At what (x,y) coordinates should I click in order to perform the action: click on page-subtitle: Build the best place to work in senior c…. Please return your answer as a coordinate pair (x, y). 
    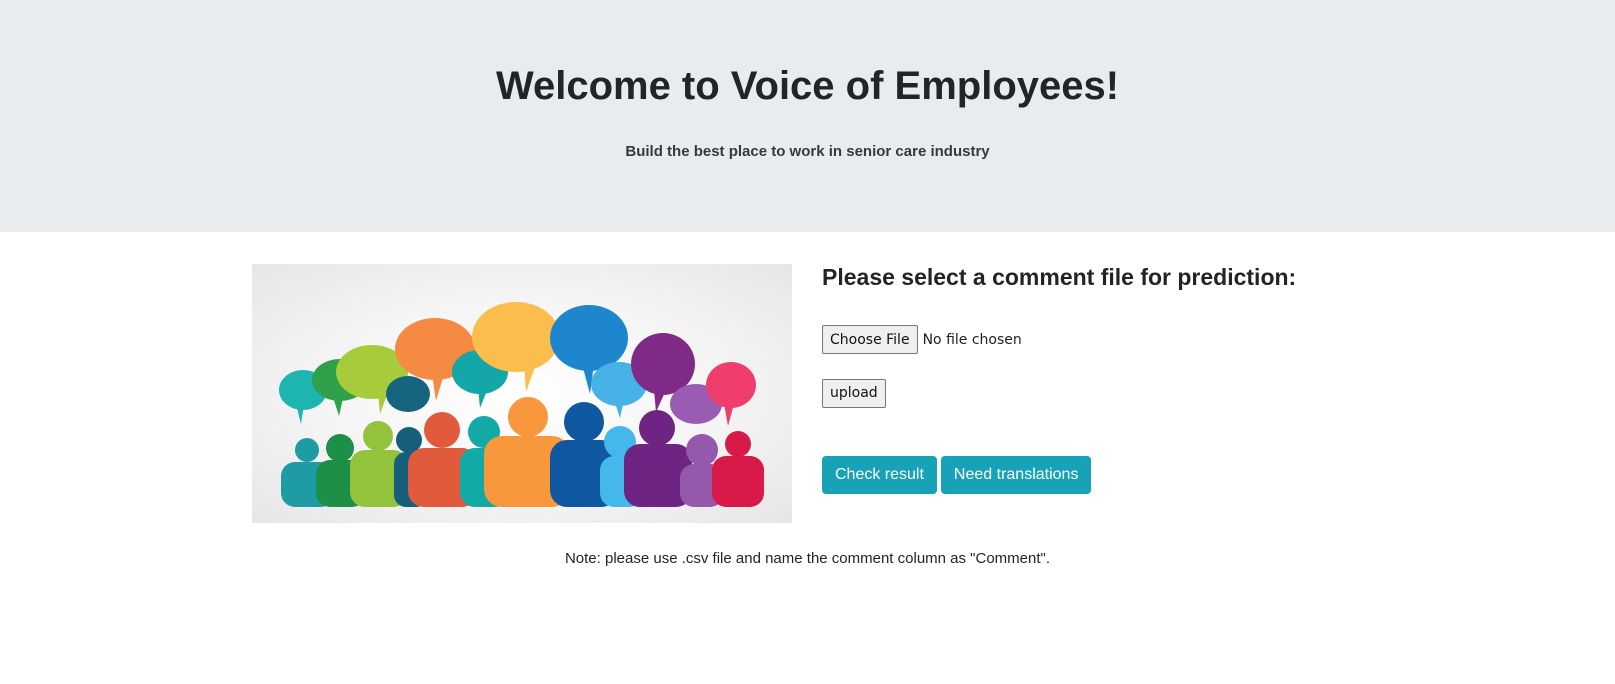
    Looking at the image, I should click on (807, 151).